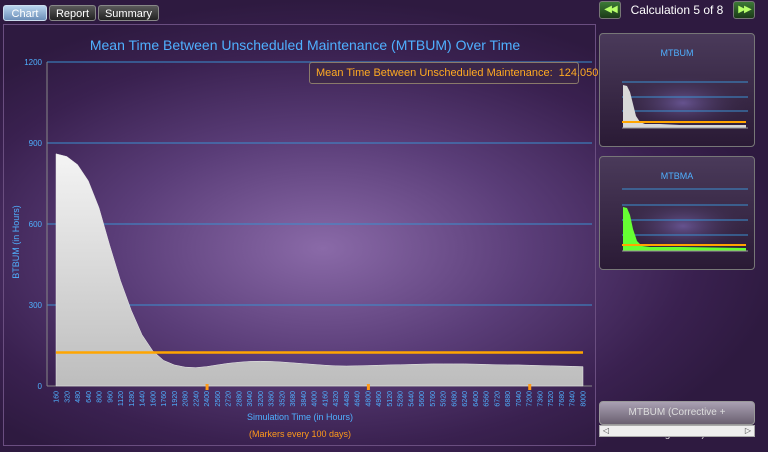 The image size is (768, 452). What do you see at coordinates (186, 399) in the screenshot?
I see `x-tick-label: 2080` at bounding box center [186, 399].